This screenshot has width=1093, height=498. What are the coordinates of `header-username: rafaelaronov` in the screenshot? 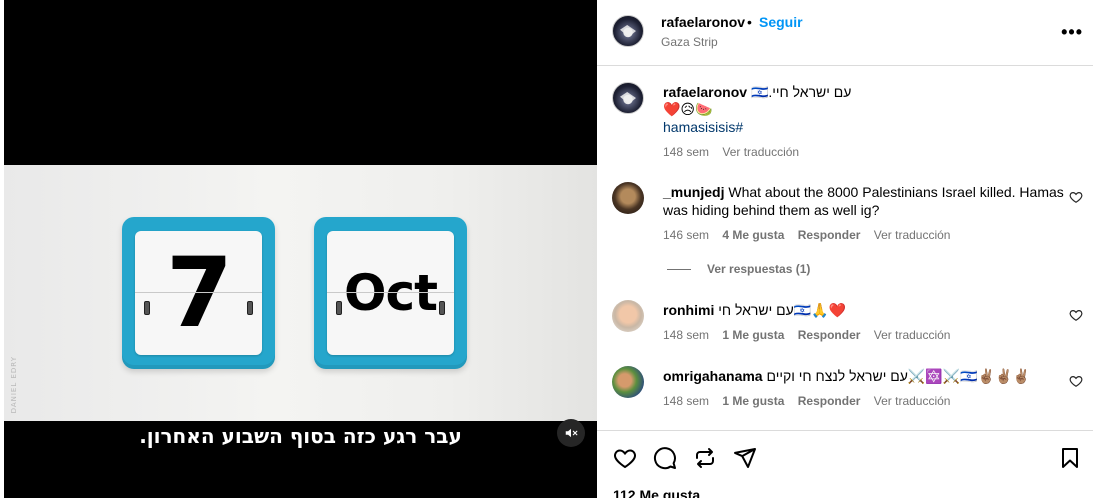 It's located at (703, 22).